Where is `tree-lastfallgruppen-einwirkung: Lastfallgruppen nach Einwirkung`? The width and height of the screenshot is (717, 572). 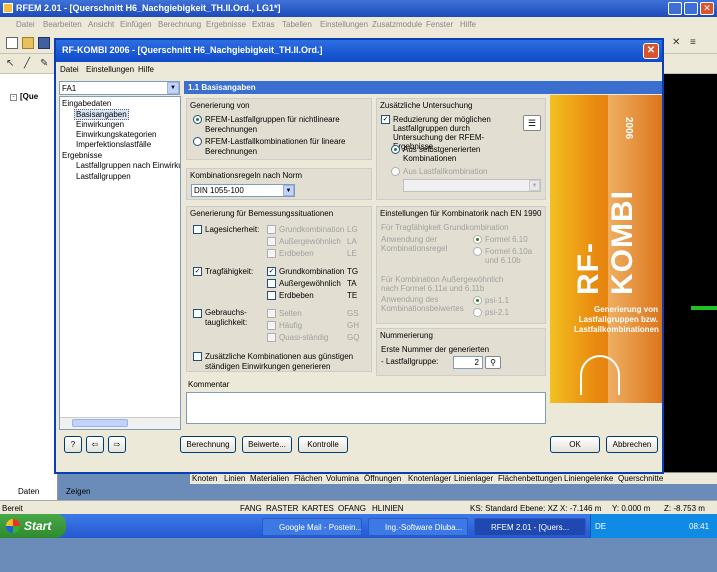
tree-lastfallgruppen-einwirkung: Lastfallgruppen nach Einwirkung is located at coordinates (128, 165).